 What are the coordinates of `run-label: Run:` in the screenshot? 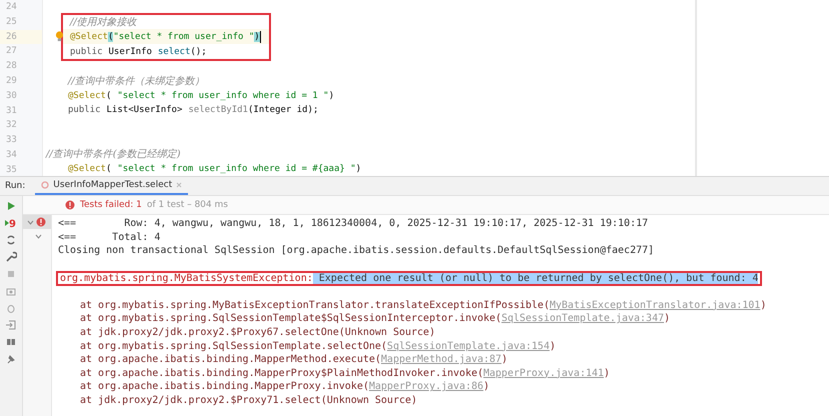 It's located at (15, 186).